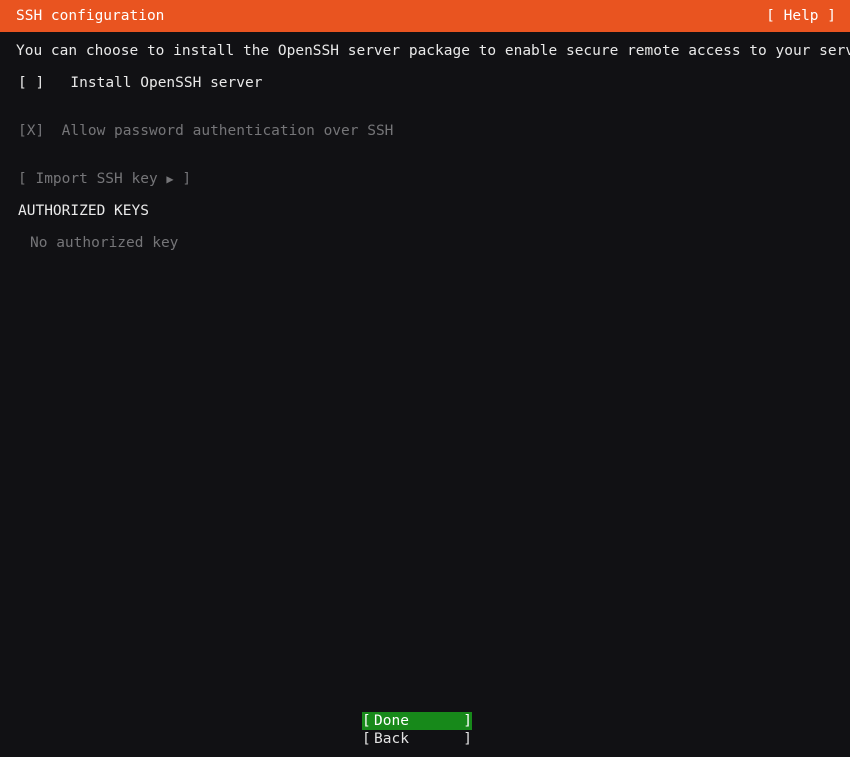  I want to click on import-ssh-key-dropdown: [ Import SSH key ▶ ], so click(104, 179).